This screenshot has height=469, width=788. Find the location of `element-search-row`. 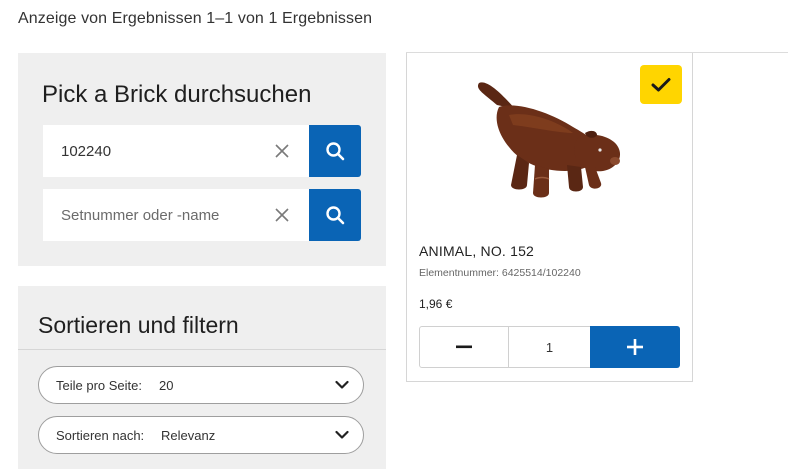

element-search-row is located at coordinates (202, 151).